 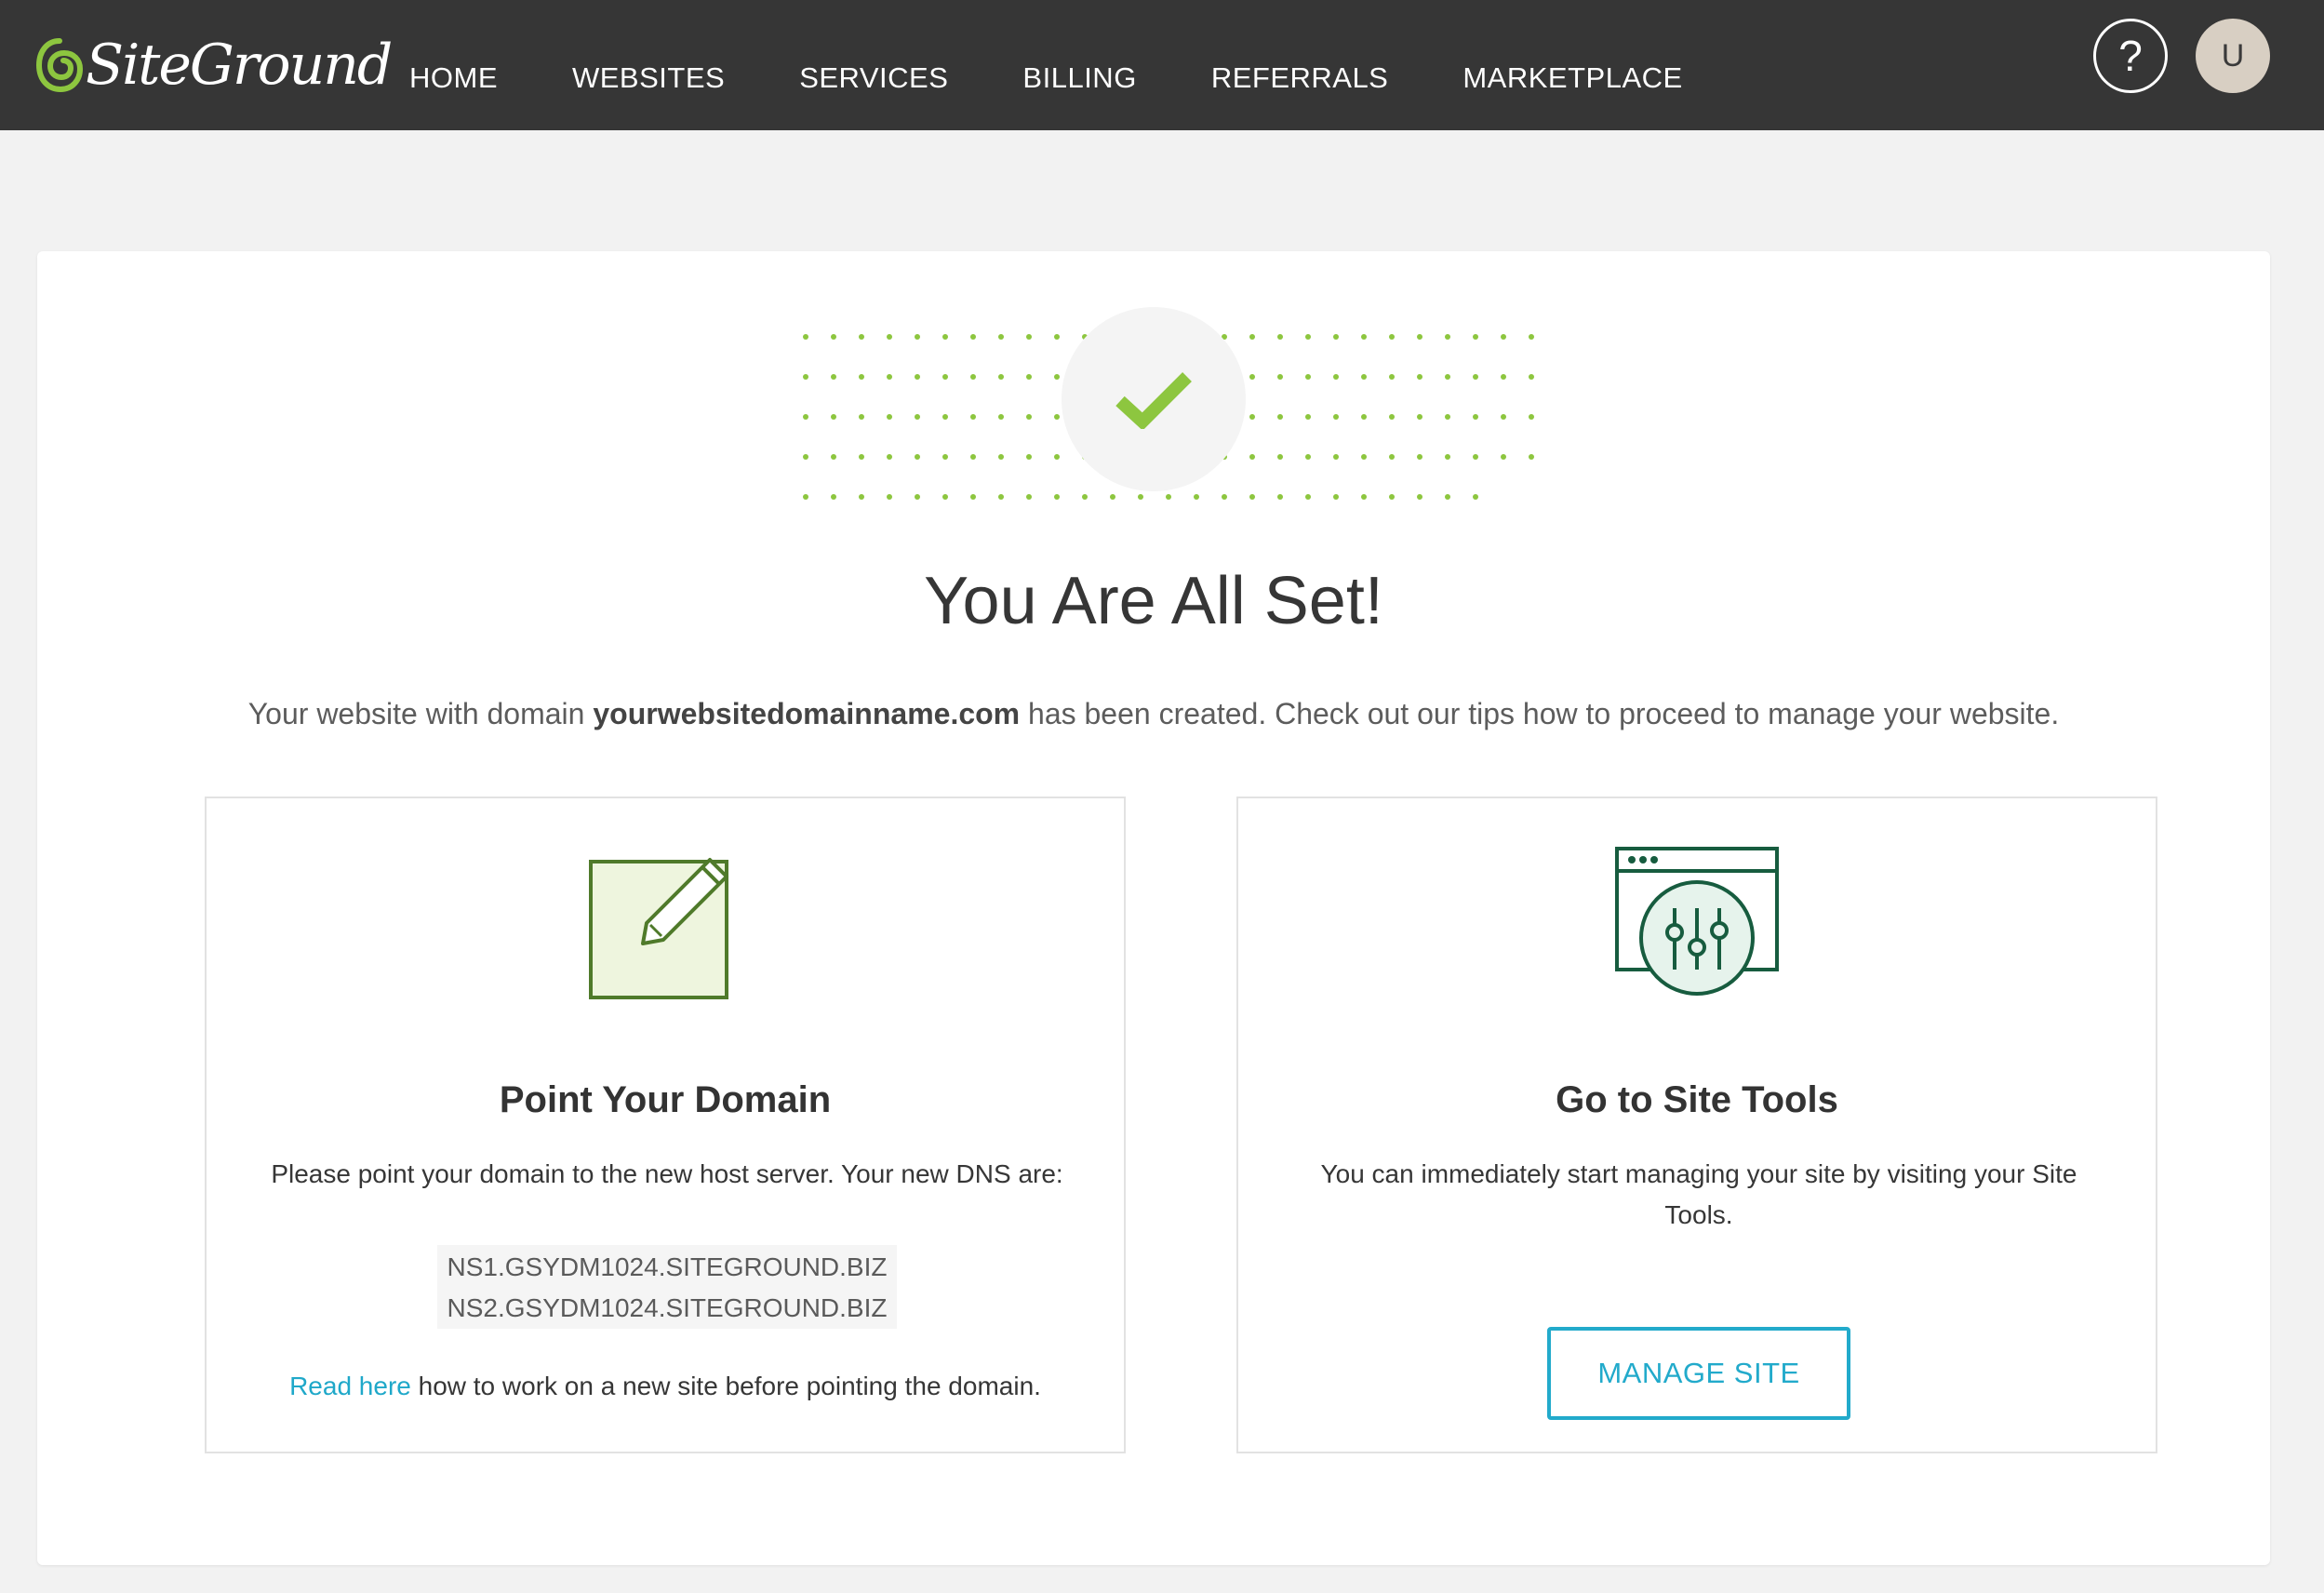 I want to click on tile-icon-wrapper, so click(x=665, y=924).